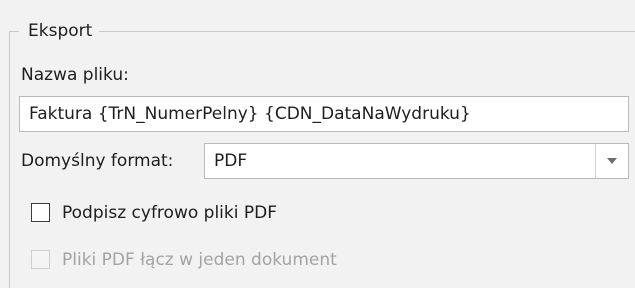 The height and width of the screenshot is (288, 635). What do you see at coordinates (169, 213) in the screenshot?
I see `sign-pdf-label: Podpisz cyfrowo pliki PDF` at bounding box center [169, 213].